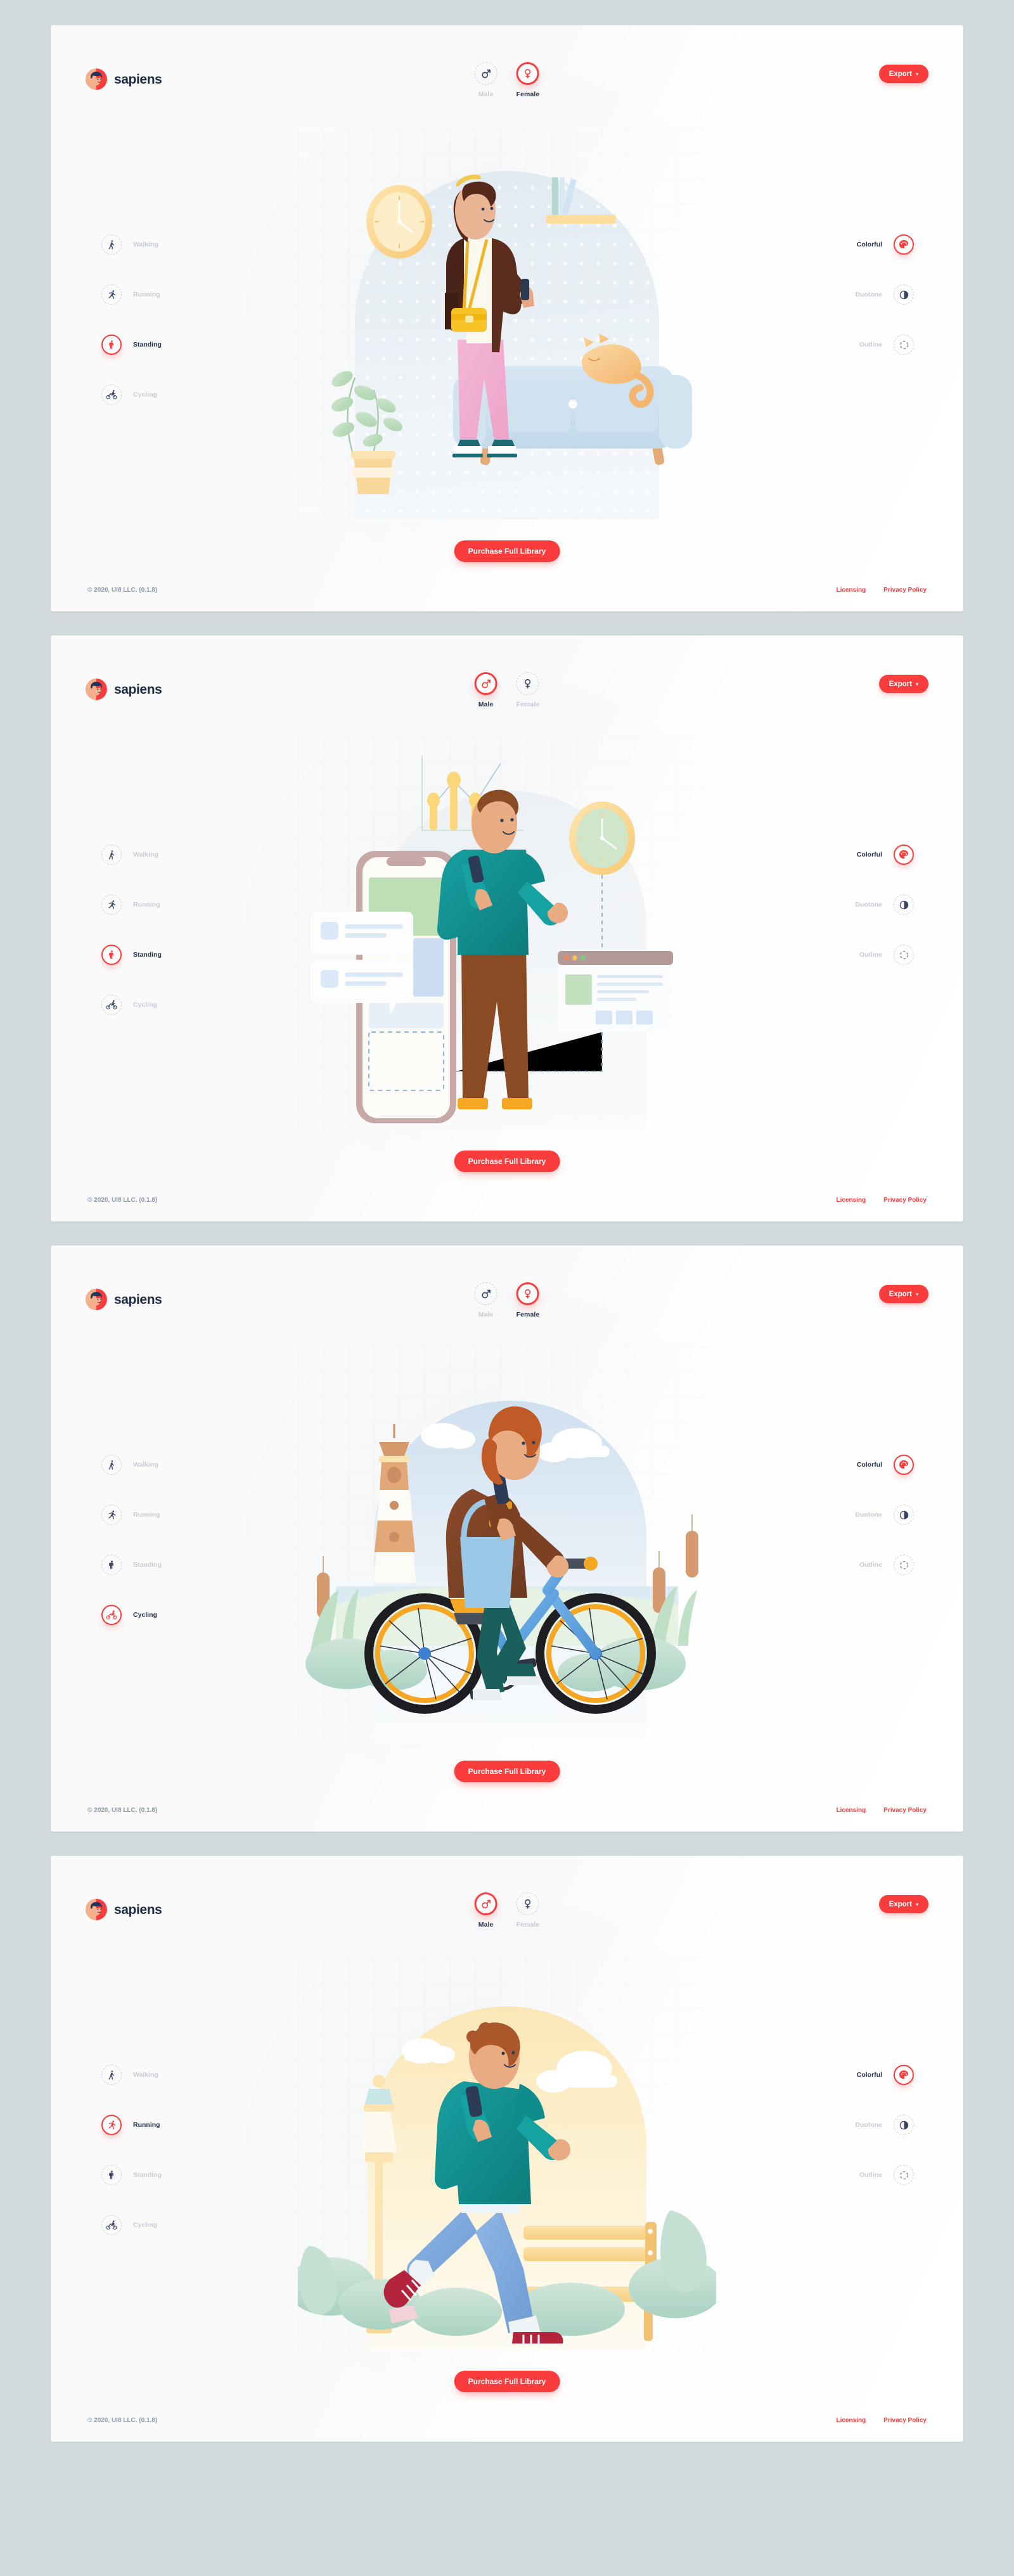 The width and height of the screenshot is (1014, 2576). Describe the element at coordinates (148, 2175) in the screenshot. I see `pose-label-standing: Standing` at that location.